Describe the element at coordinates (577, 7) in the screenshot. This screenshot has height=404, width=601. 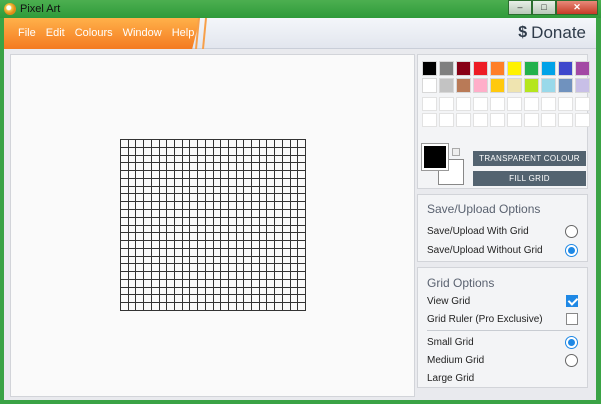
I see `close-button: ✕` at that location.